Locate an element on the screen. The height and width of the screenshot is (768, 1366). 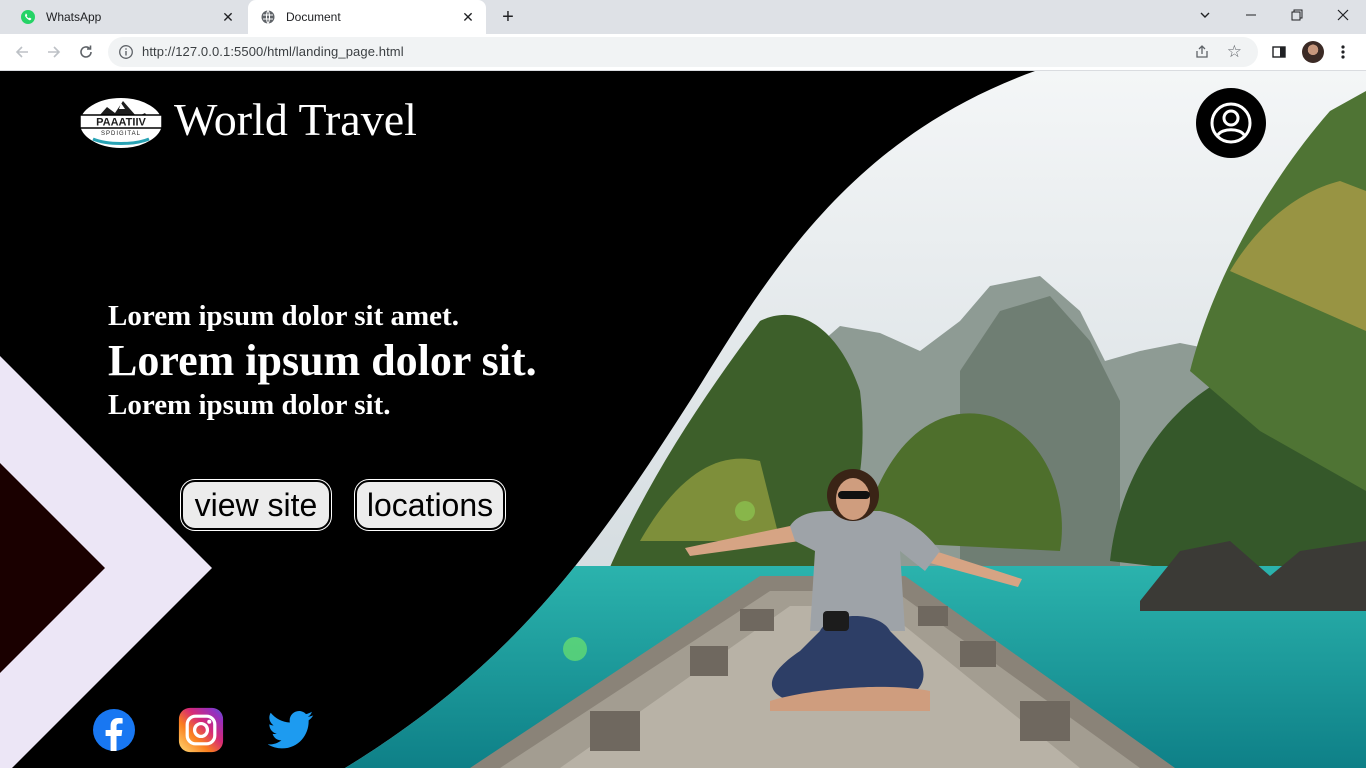
side-panel-icon is located at coordinates (1279, 52).